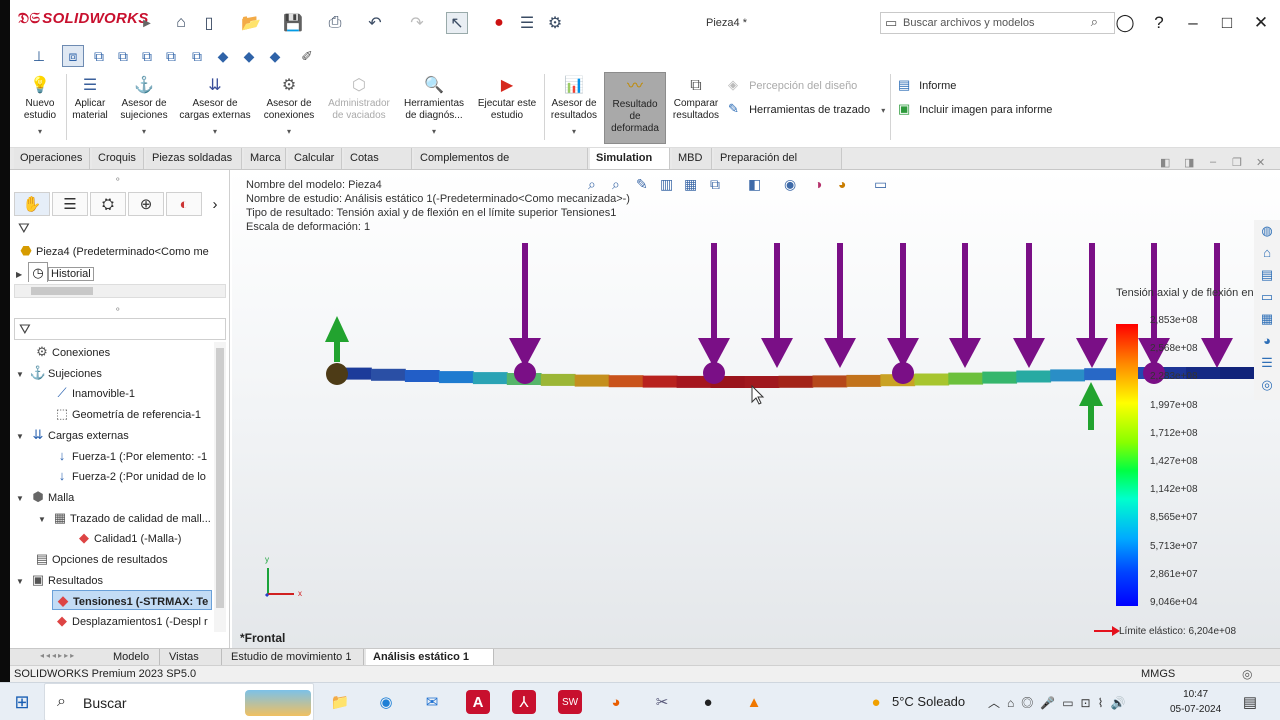 This screenshot has width=1280, height=720. I want to click on file-explorer-icon: 📁, so click(340, 702).